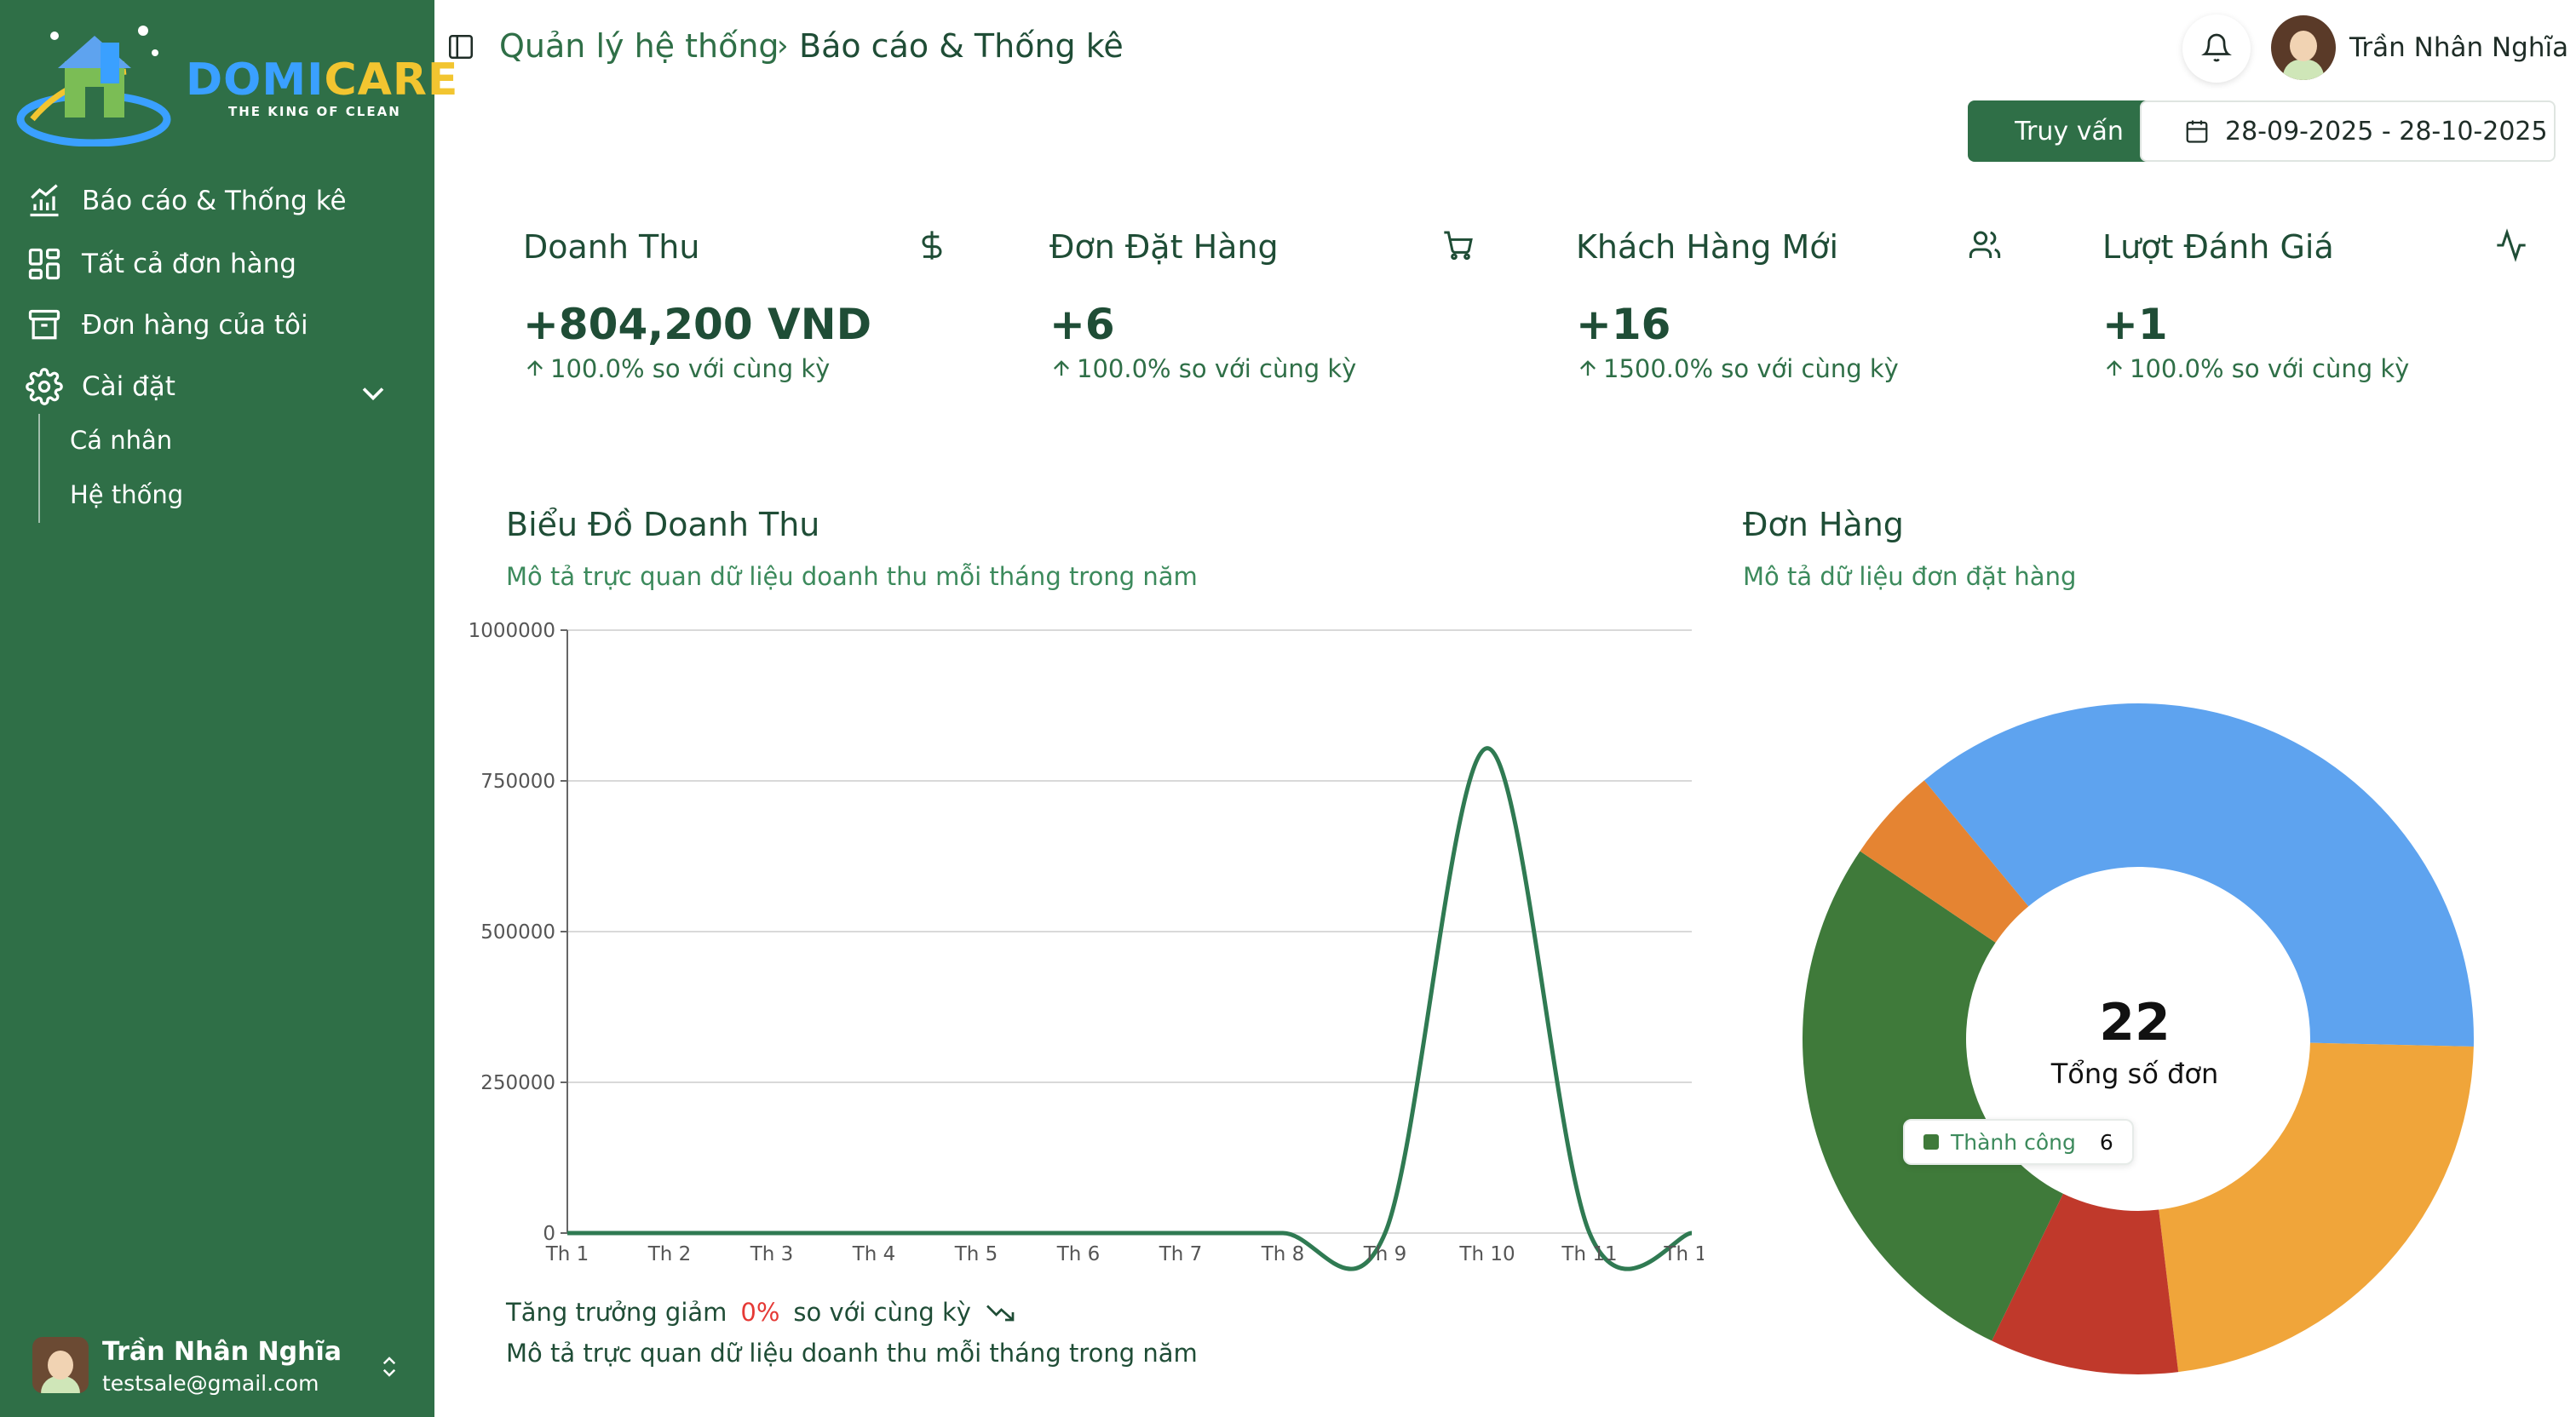 This screenshot has width=2576, height=1417. Describe the element at coordinates (222, 387) in the screenshot. I see `sidebar-item-settings: Cài đặt` at that location.